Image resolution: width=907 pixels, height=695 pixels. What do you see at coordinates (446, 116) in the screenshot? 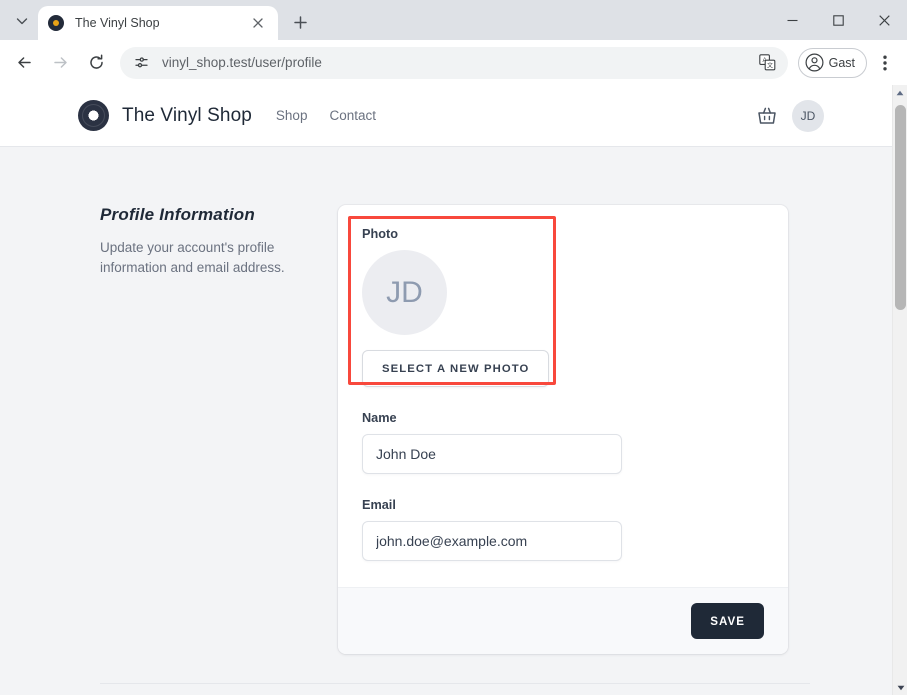
I see `site-header: The Vinyl Shop Shop Contact JD` at bounding box center [446, 116].